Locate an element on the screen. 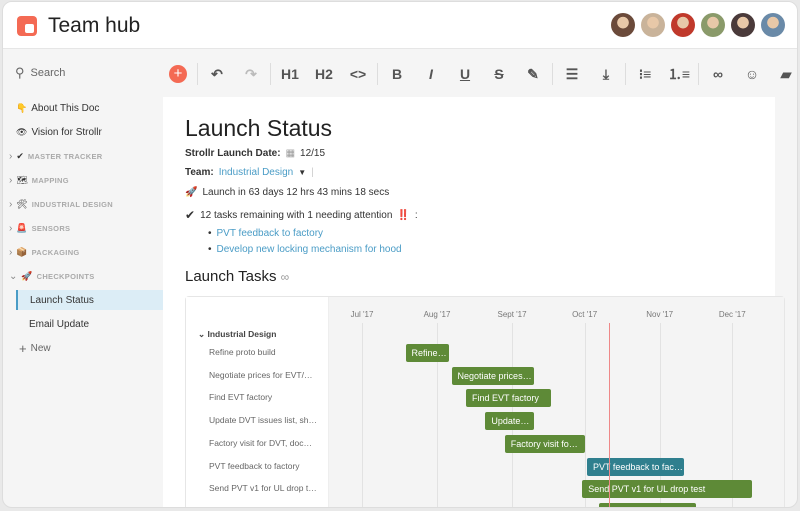 The height and width of the screenshot is (511, 800). colon: : is located at coordinates (416, 215).